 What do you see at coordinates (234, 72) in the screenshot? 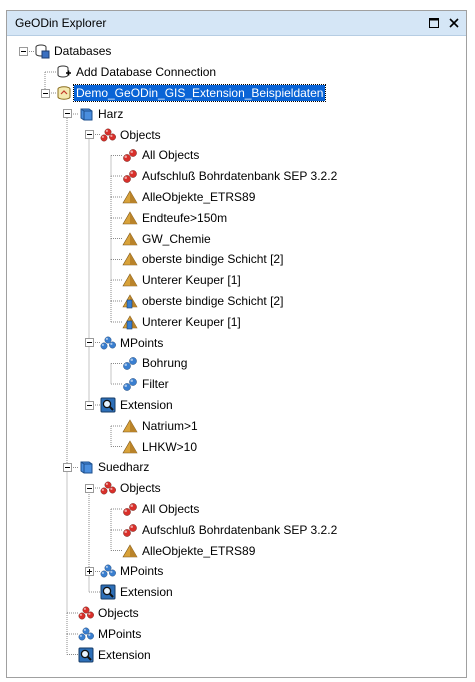
I see `tree-node: Add Database Connection` at bounding box center [234, 72].